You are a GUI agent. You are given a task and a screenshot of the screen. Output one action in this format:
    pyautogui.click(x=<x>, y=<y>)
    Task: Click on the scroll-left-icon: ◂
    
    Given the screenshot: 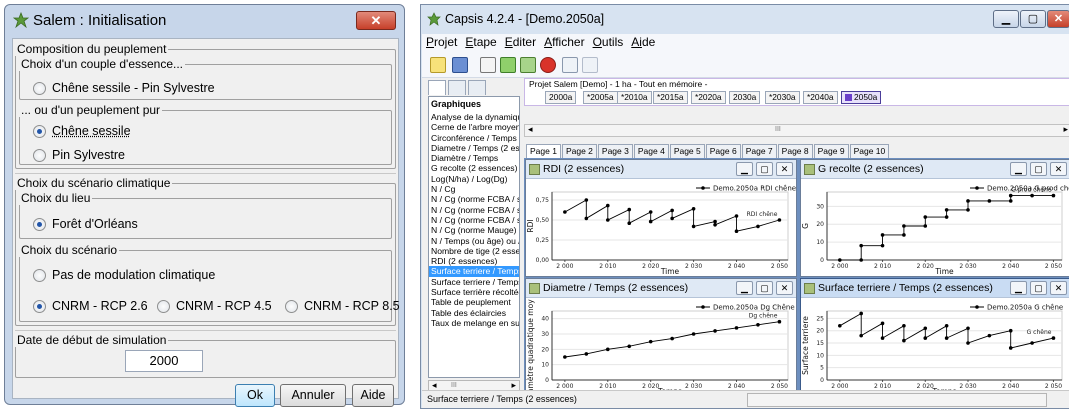 What is the action you would take?
    pyautogui.click(x=530, y=129)
    